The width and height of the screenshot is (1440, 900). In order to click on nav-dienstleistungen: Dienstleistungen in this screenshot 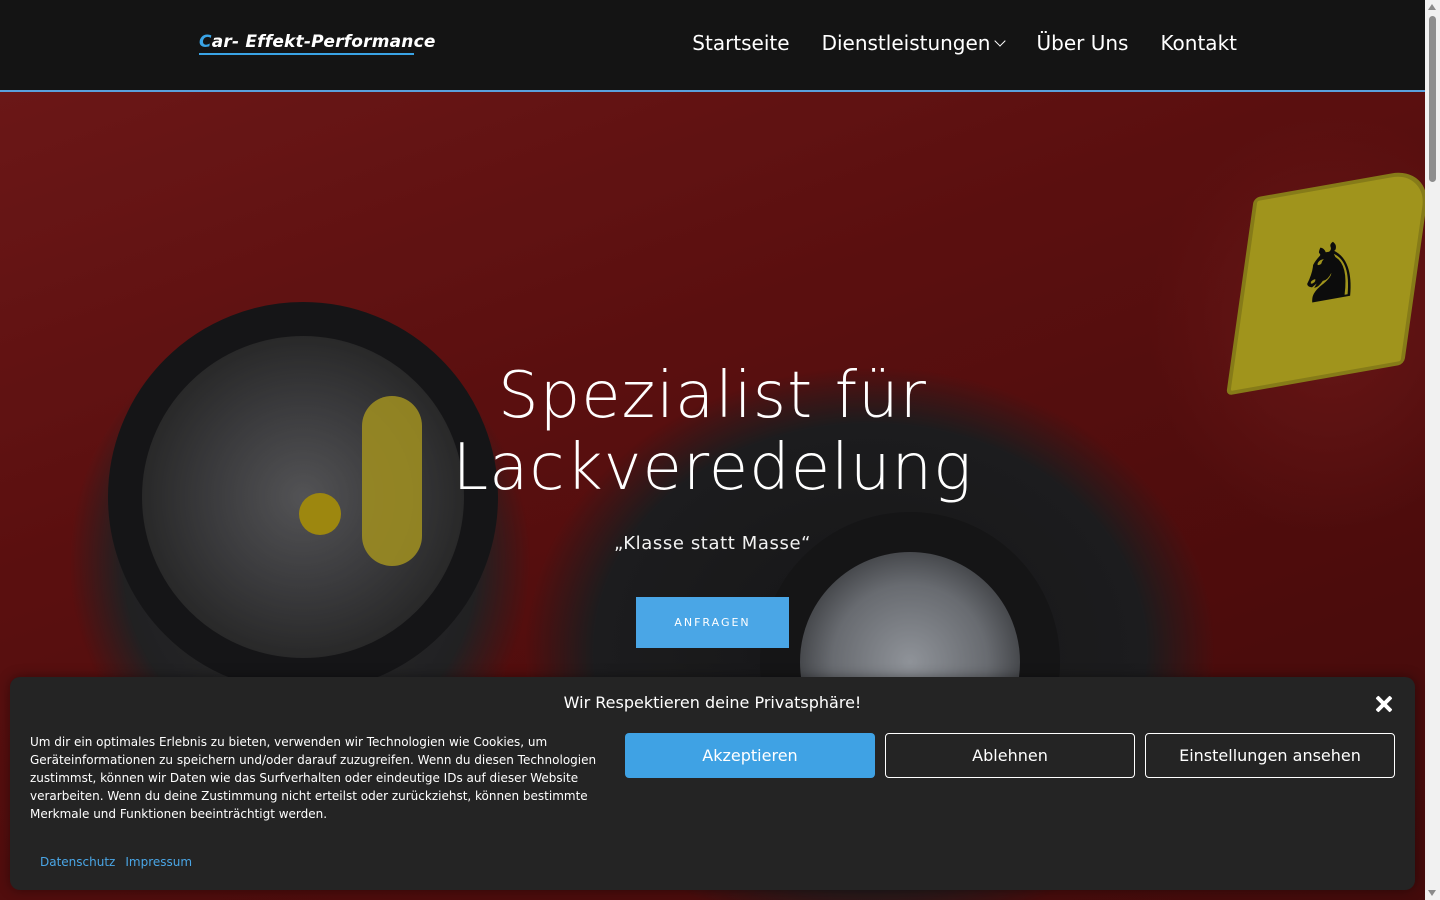, I will do `click(914, 43)`.